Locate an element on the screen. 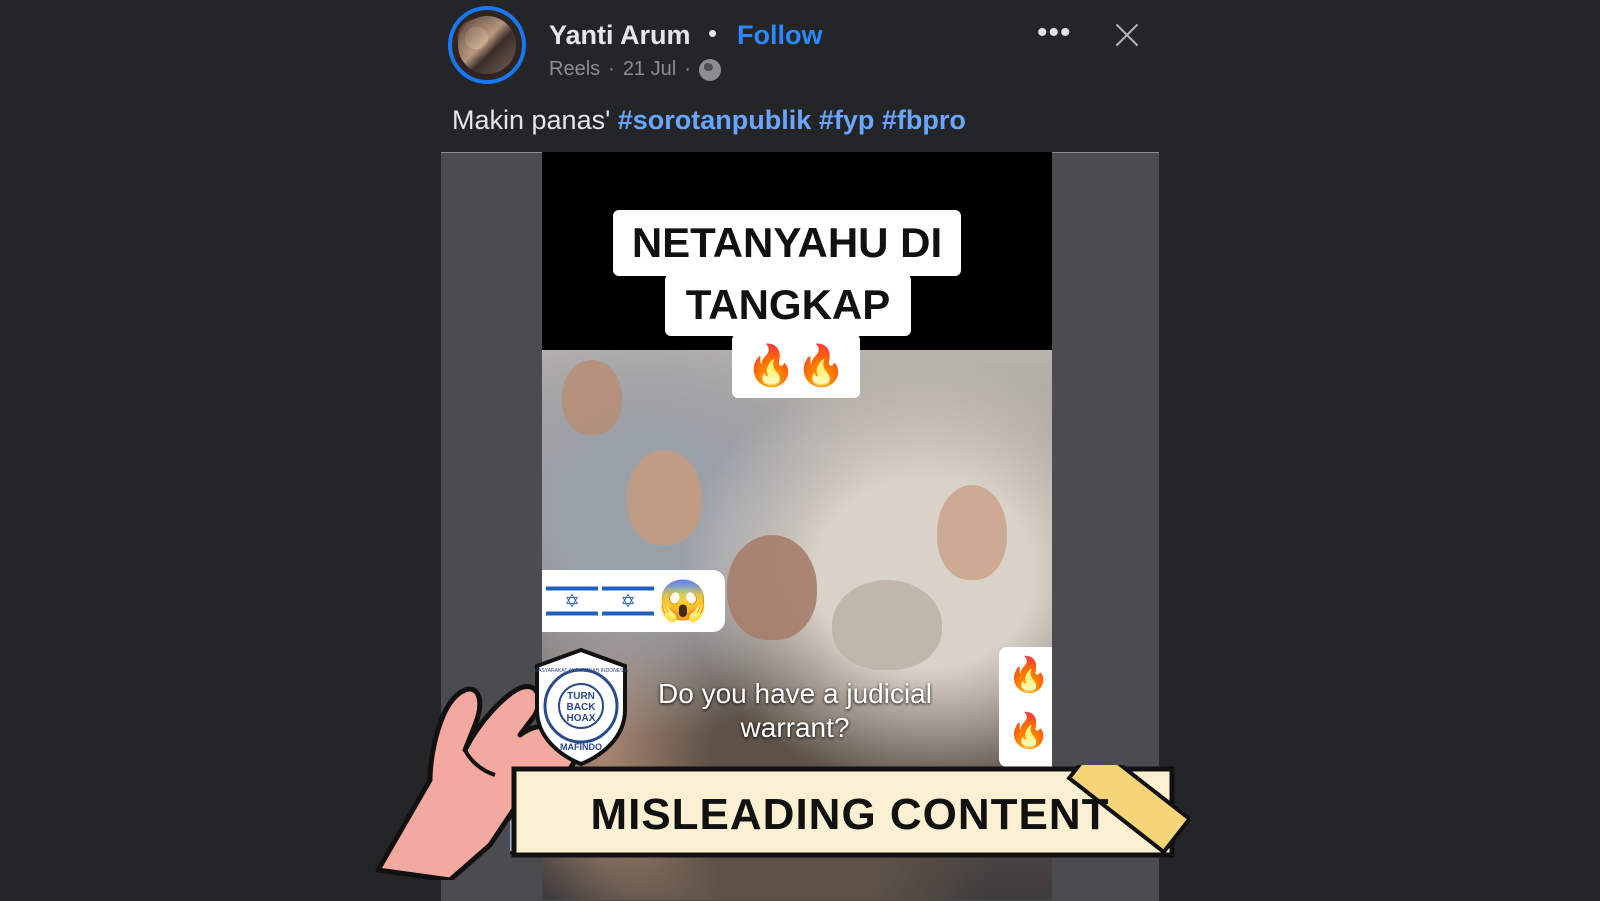 The width and height of the screenshot is (1600, 901). caption-text: Makin panas' is located at coordinates (531, 120).